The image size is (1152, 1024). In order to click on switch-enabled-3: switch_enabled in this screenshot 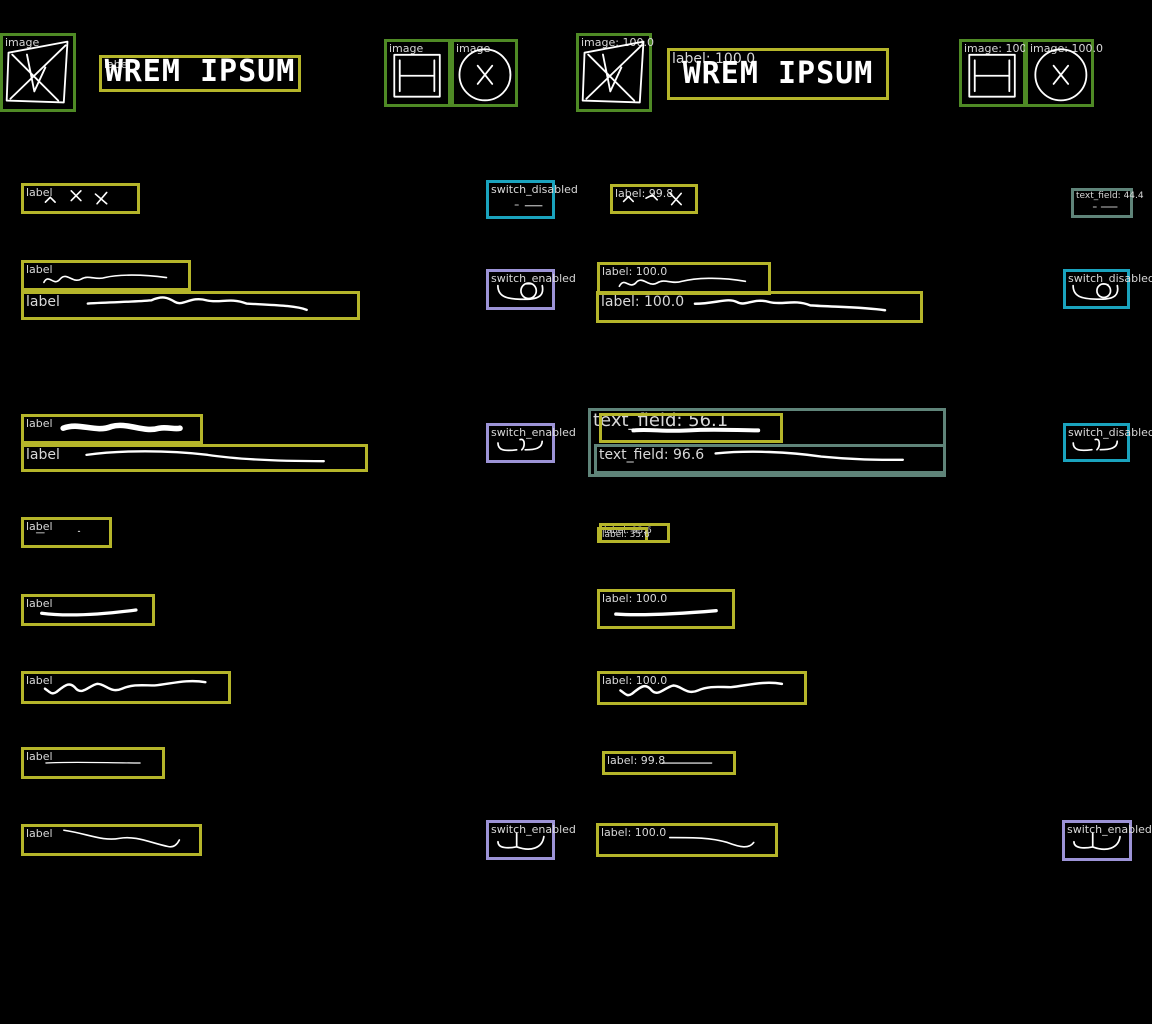, I will do `click(531, 840)`.